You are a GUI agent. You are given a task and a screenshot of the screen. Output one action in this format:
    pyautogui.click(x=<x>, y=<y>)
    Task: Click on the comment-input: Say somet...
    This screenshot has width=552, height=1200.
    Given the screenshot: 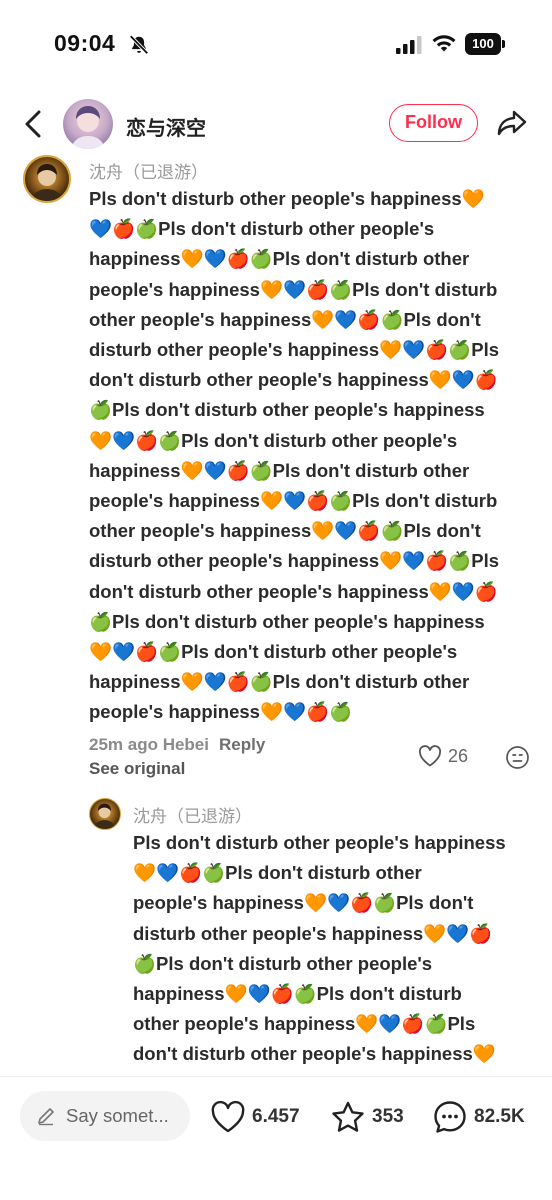 What is the action you would take?
    pyautogui.click(x=105, y=1116)
    